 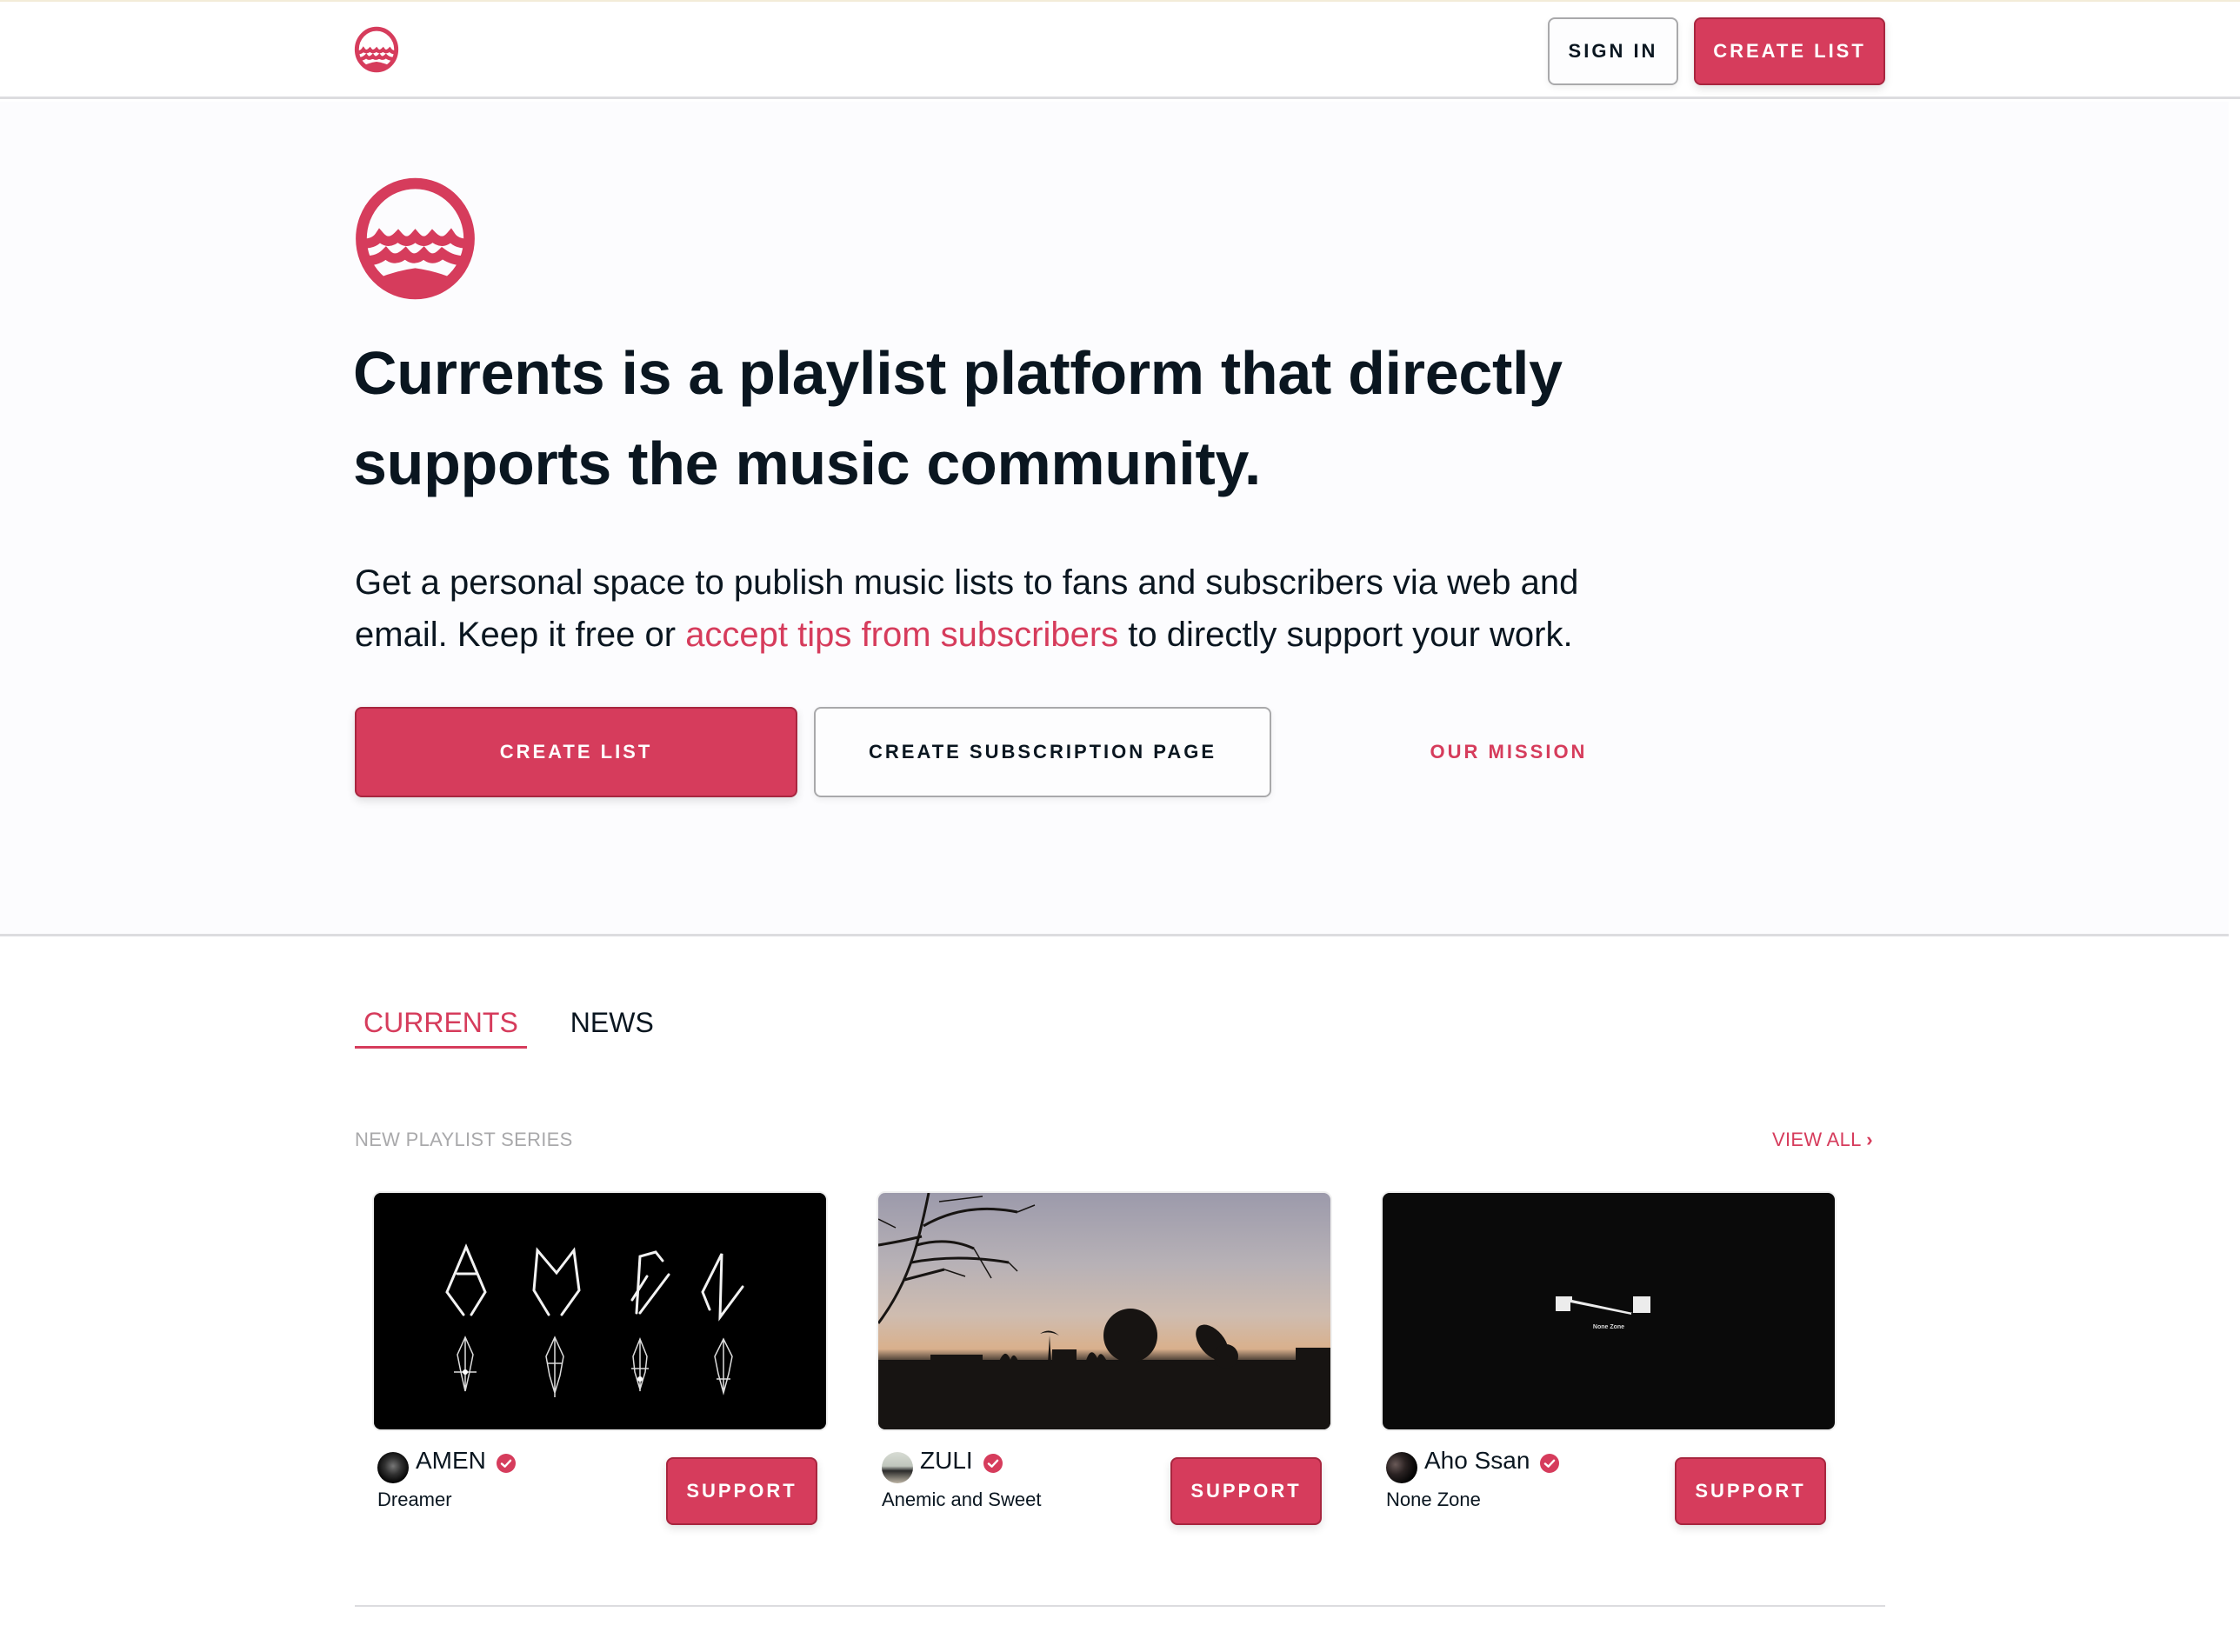 I want to click on chevron-right-icon: ›, so click(x=1869, y=1139).